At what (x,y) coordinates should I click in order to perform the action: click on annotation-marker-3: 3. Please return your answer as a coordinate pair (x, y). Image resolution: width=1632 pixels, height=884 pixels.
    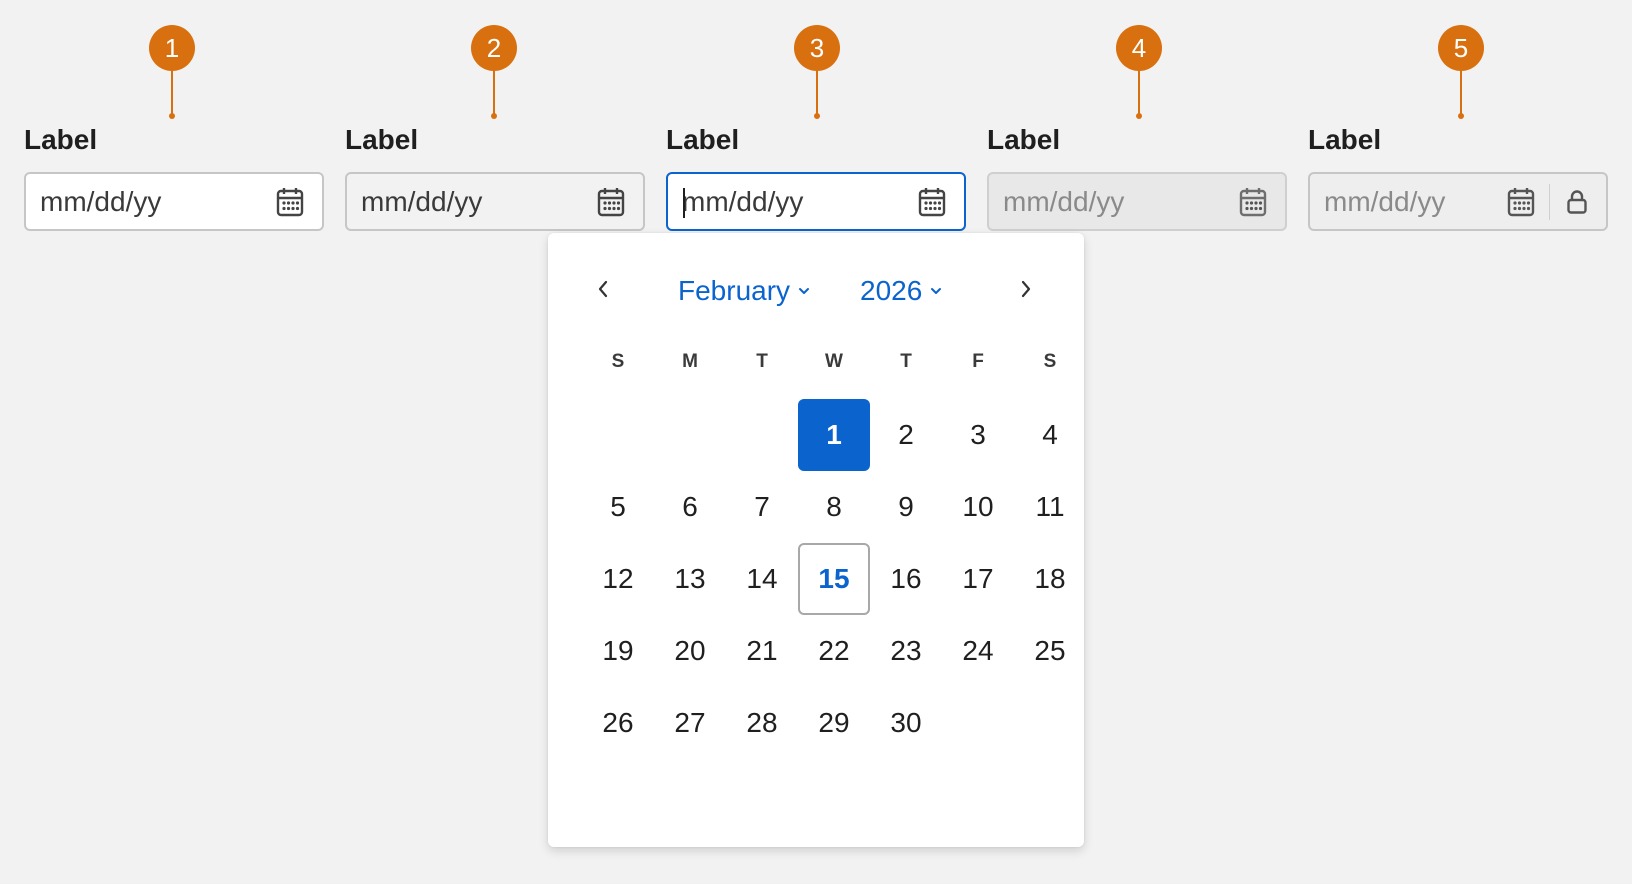
    Looking at the image, I should click on (817, 48).